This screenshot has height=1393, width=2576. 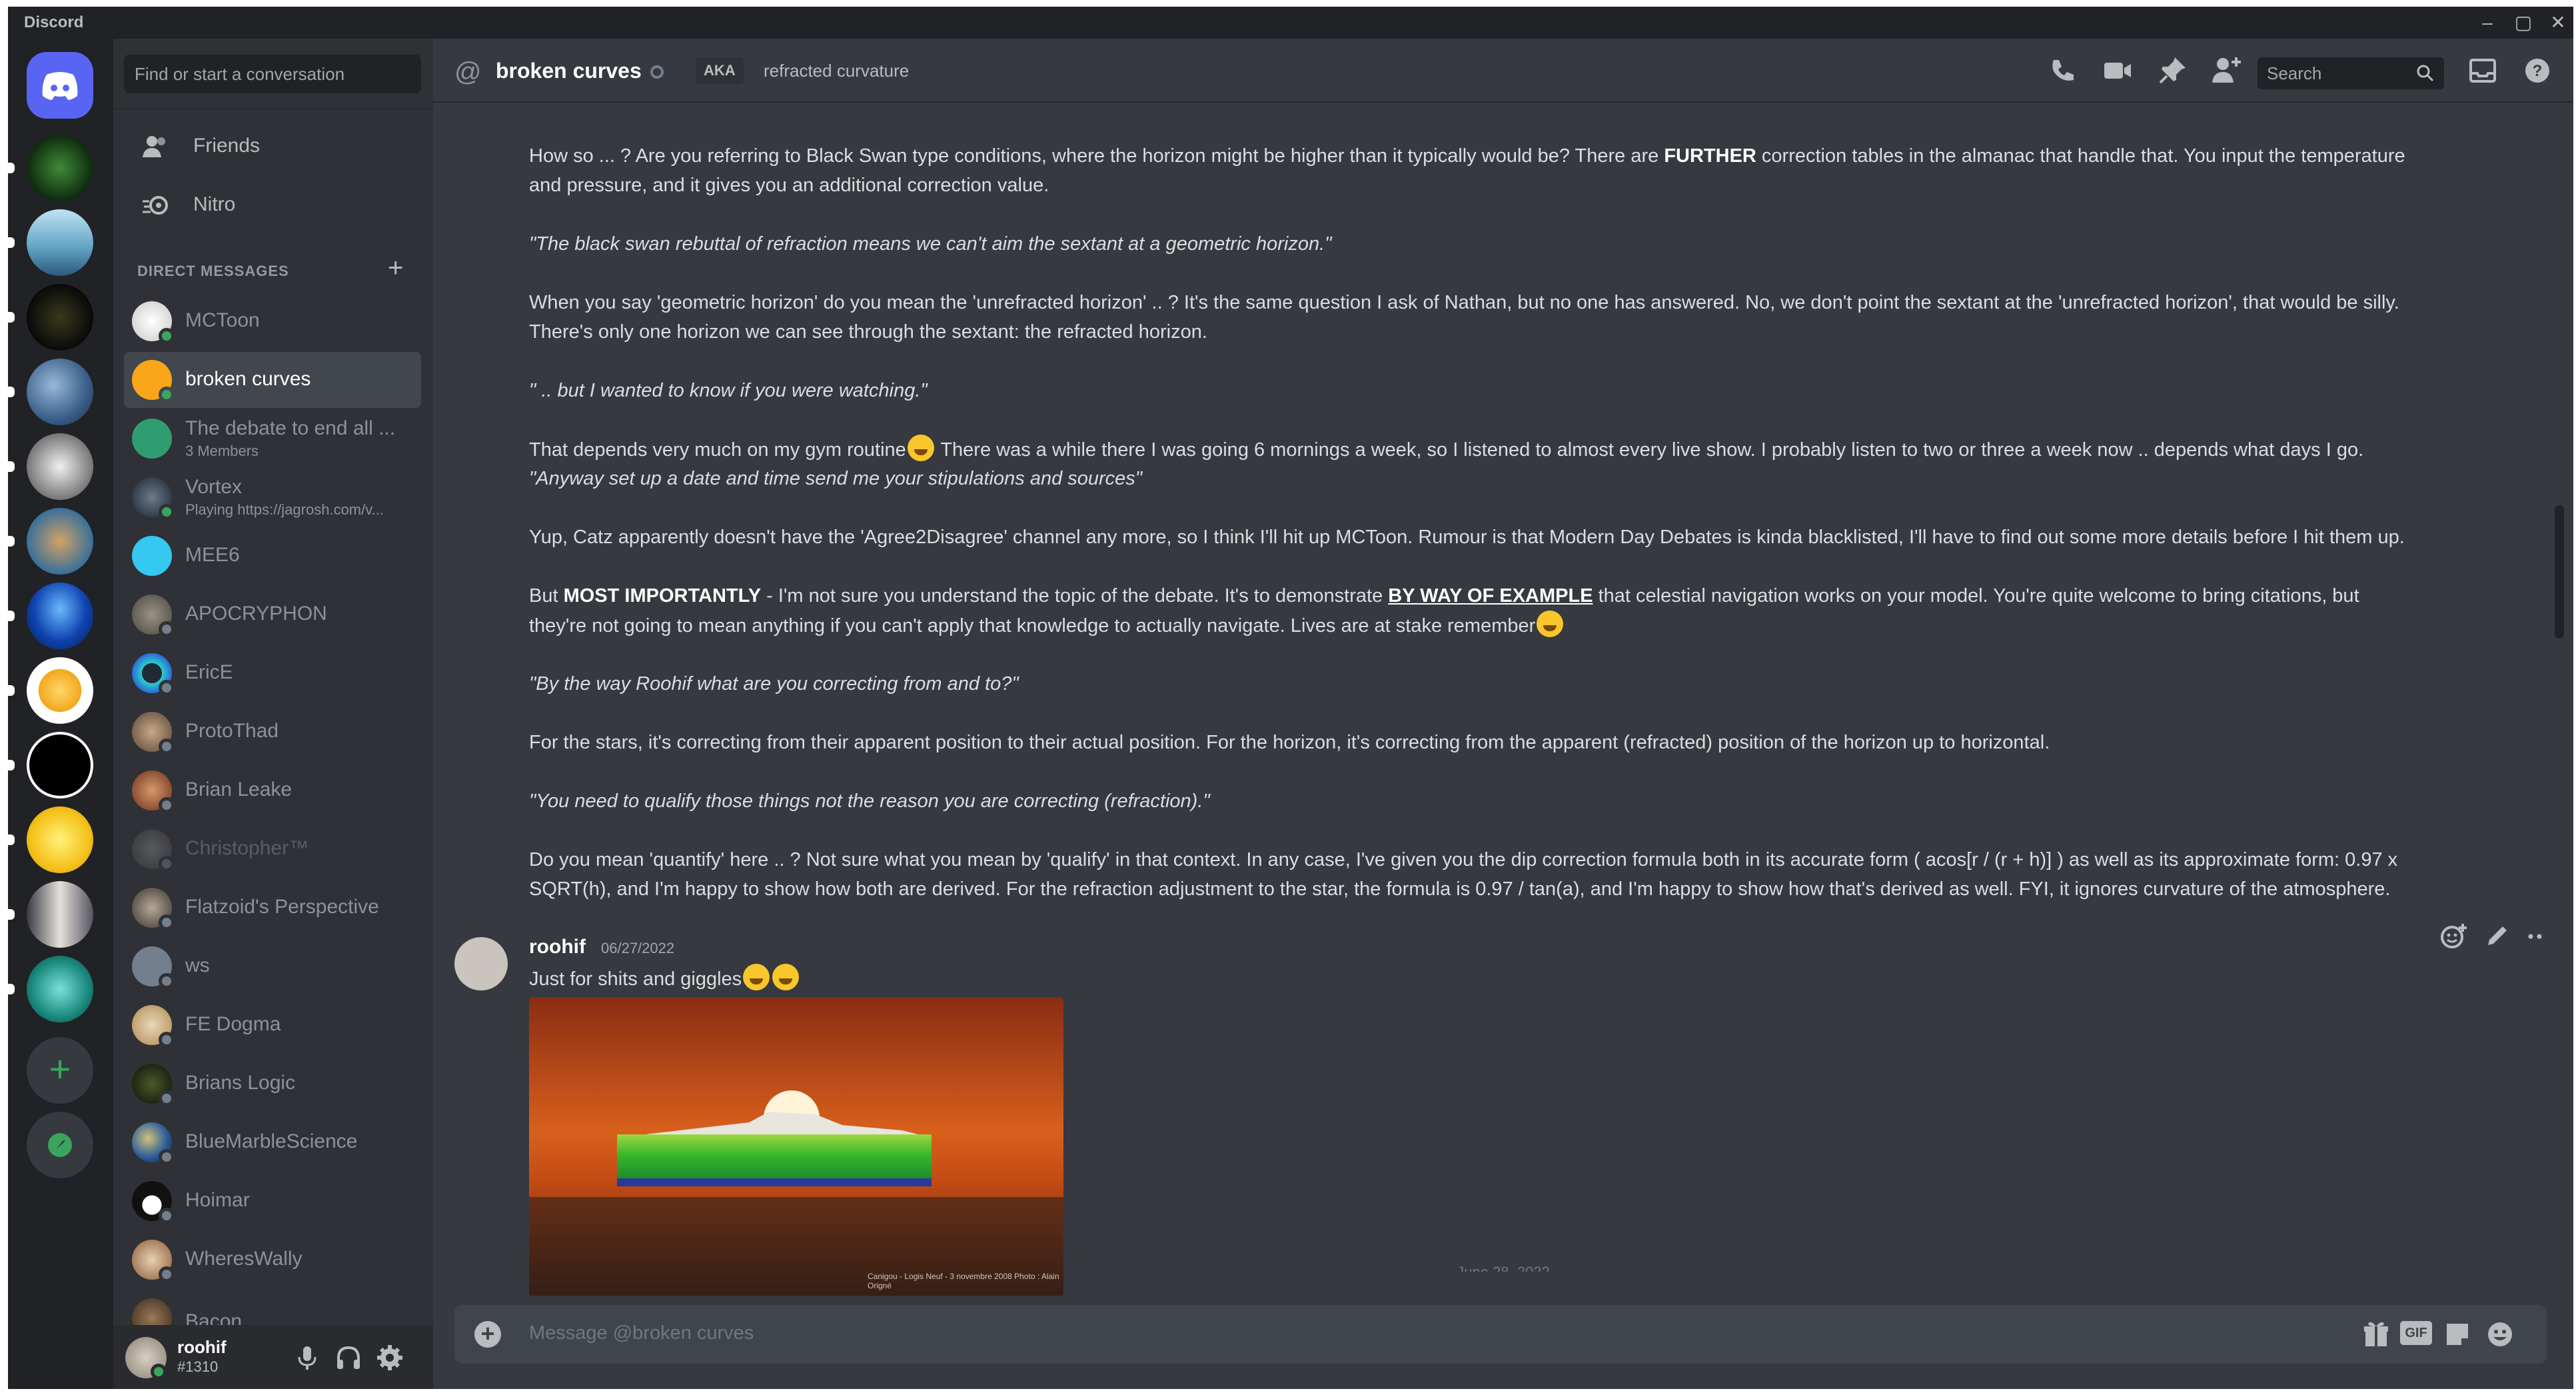 I want to click on dm-item: WheresWally, so click(x=272, y=1260).